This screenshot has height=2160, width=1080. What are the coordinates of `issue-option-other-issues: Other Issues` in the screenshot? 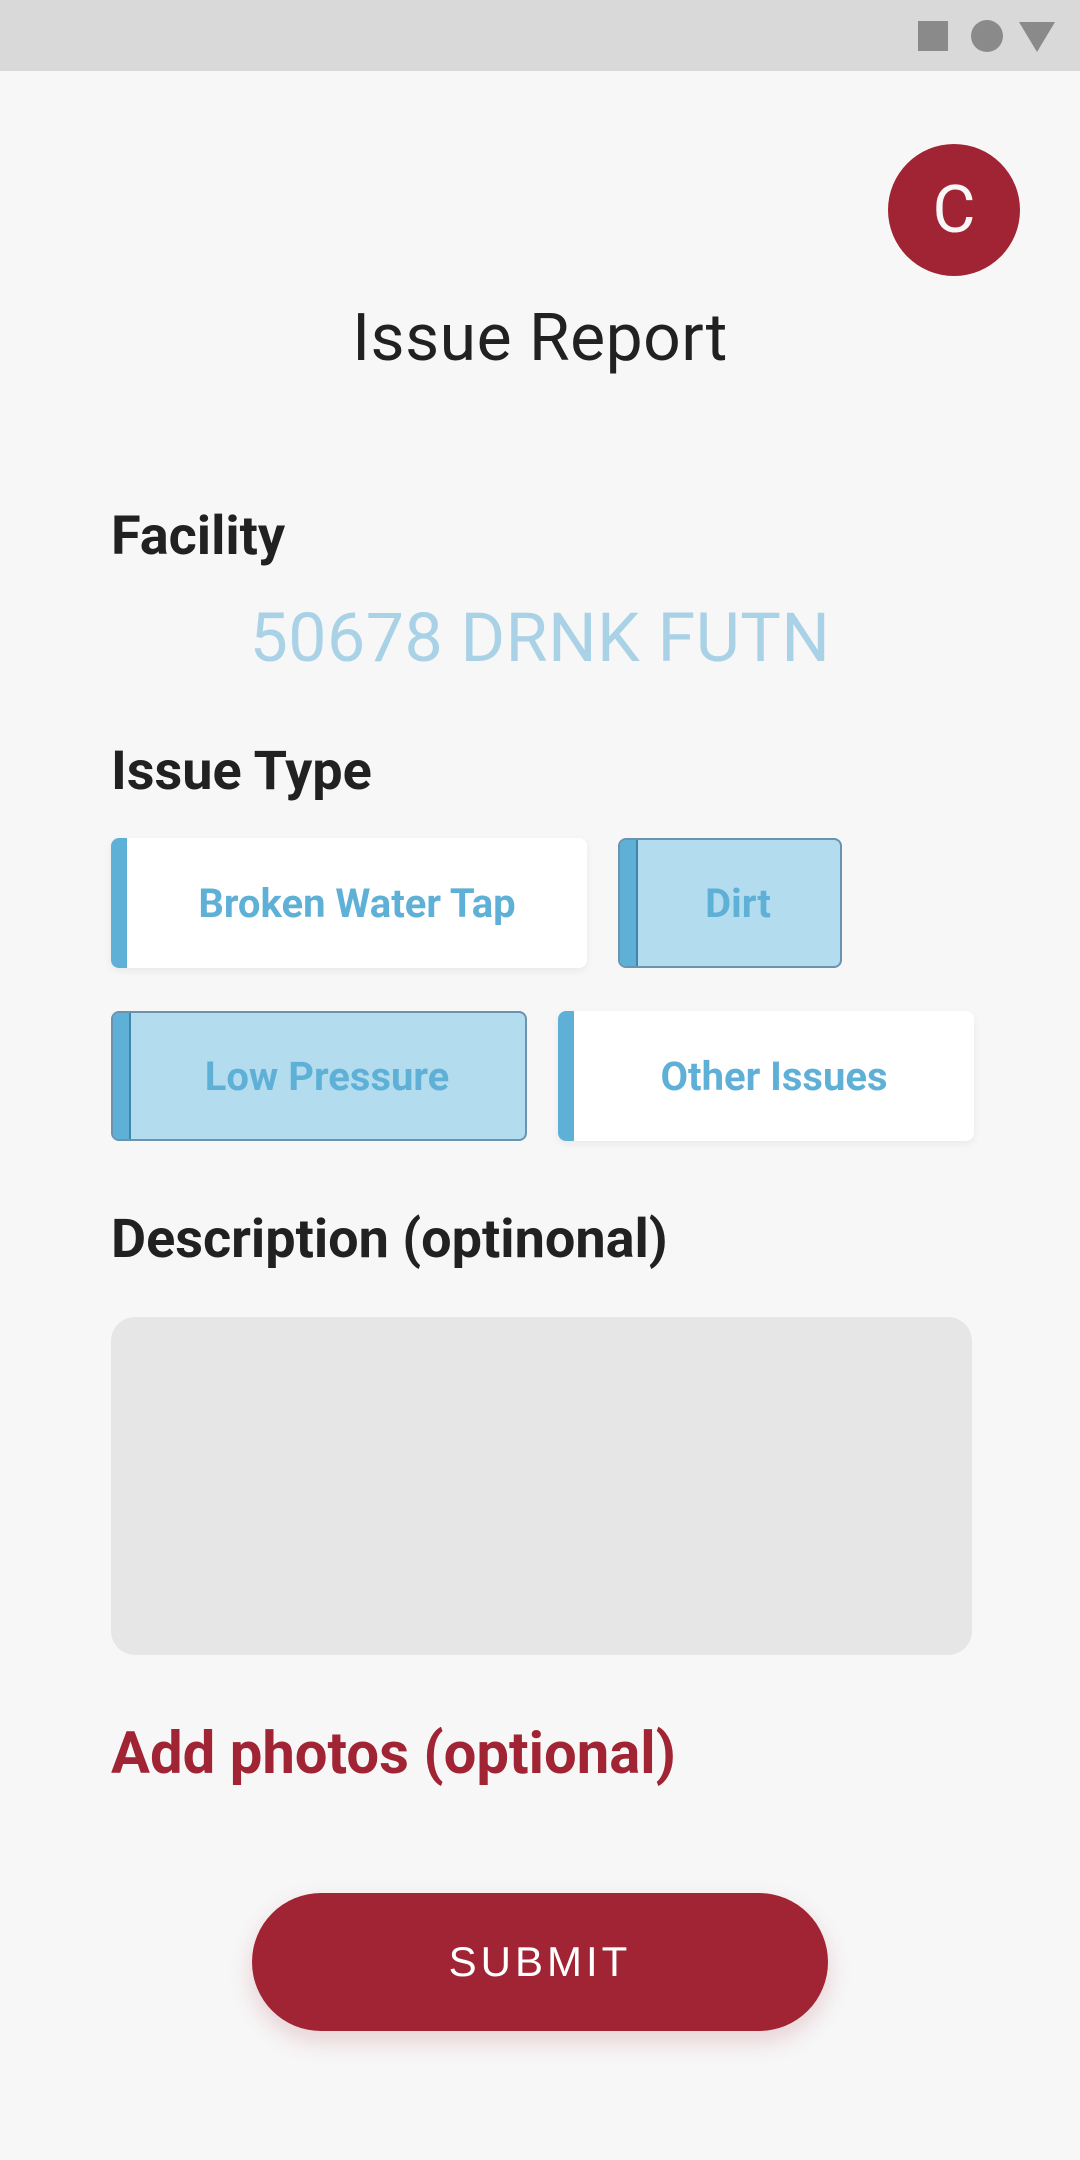 It's located at (766, 1076).